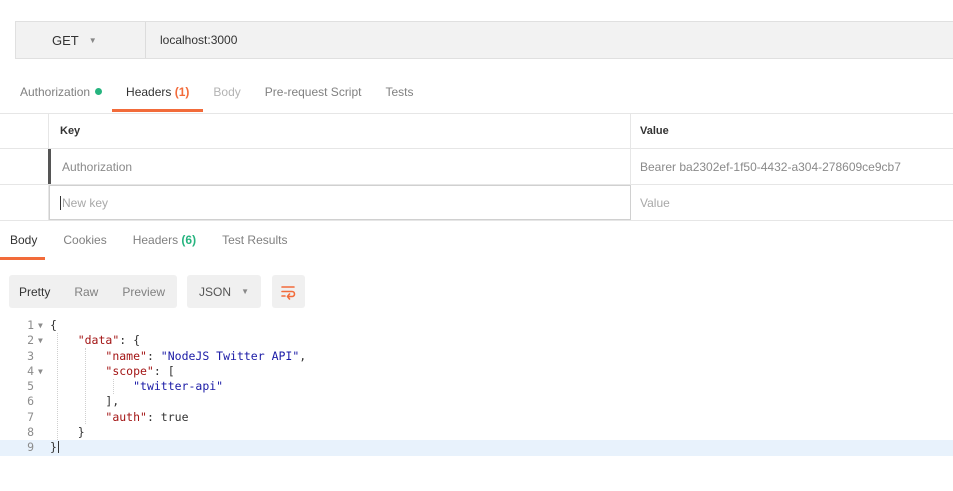  I want to click on json-key: "scope", so click(129, 370).